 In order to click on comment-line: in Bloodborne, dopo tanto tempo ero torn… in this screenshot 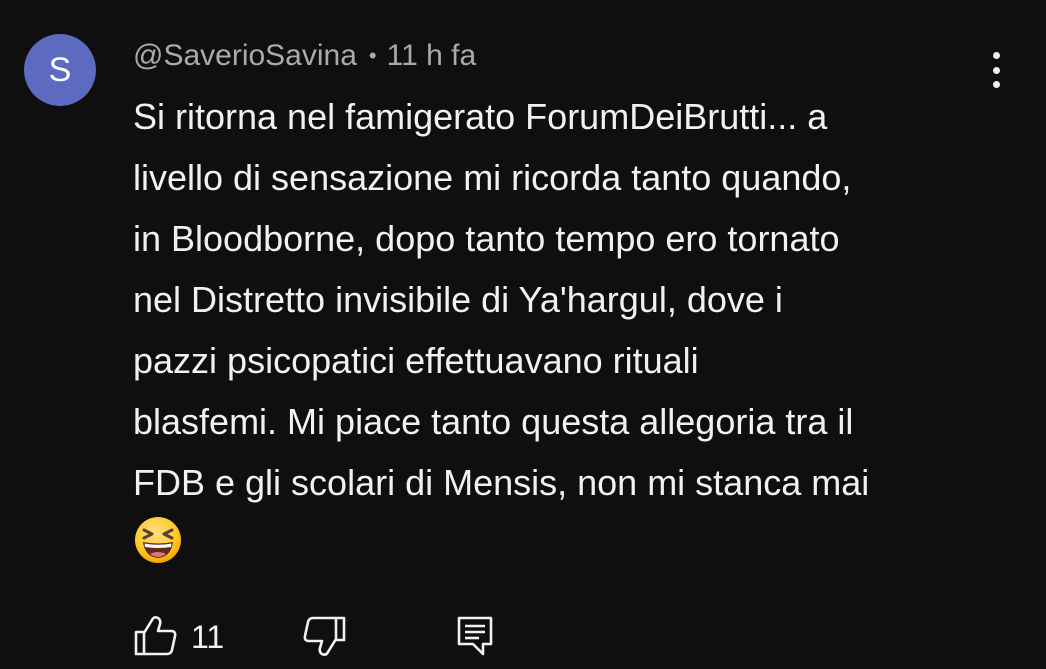, I will do `click(486, 238)`.